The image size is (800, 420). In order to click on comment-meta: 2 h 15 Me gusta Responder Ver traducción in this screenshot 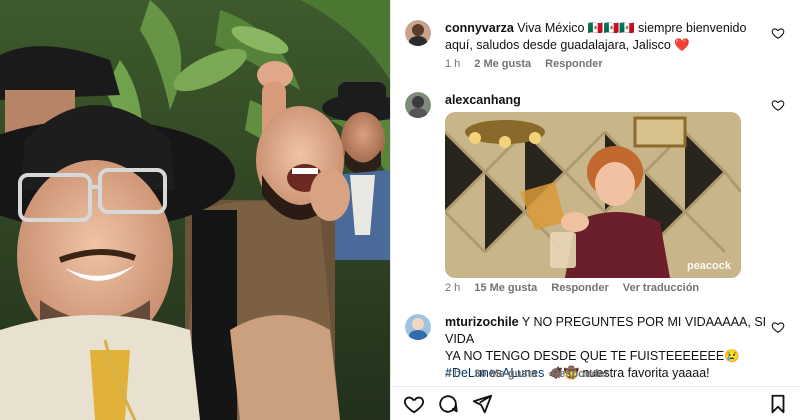, I will do `click(572, 288)`.